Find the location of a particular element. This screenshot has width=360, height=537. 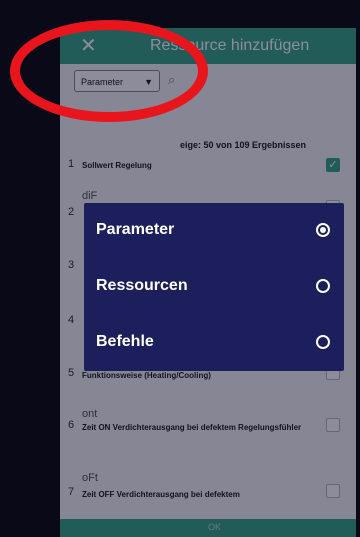

option-befehle: Befehle is located at coordinates (214, 343).